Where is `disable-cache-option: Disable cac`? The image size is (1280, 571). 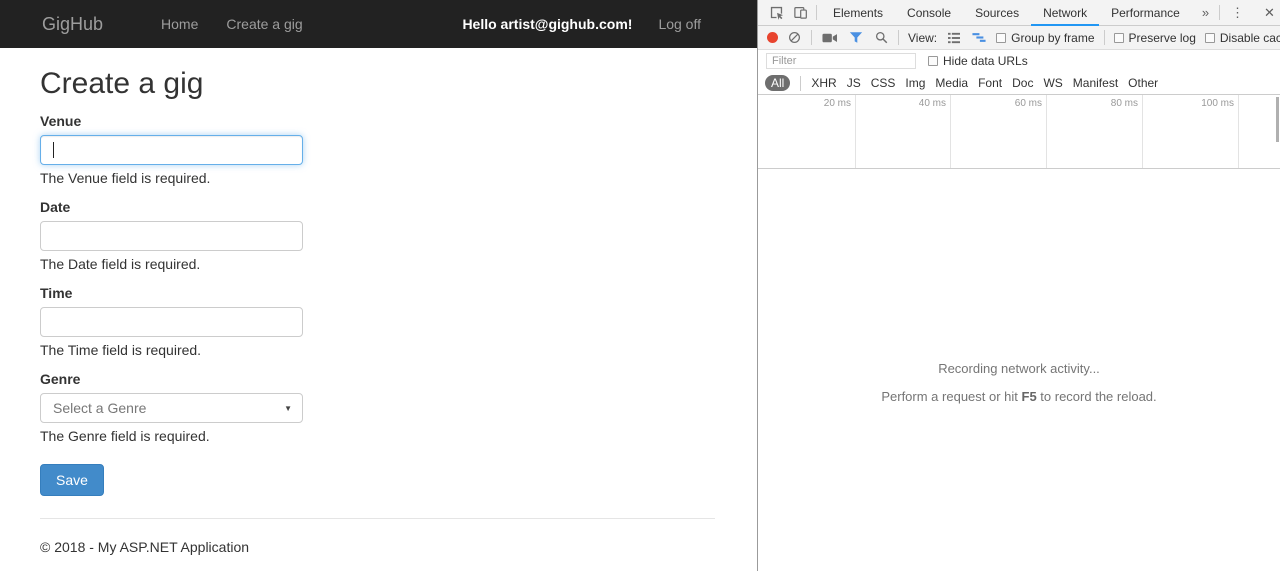
disable-cache-option: Disable cac is located at coordinates (1242, 37).